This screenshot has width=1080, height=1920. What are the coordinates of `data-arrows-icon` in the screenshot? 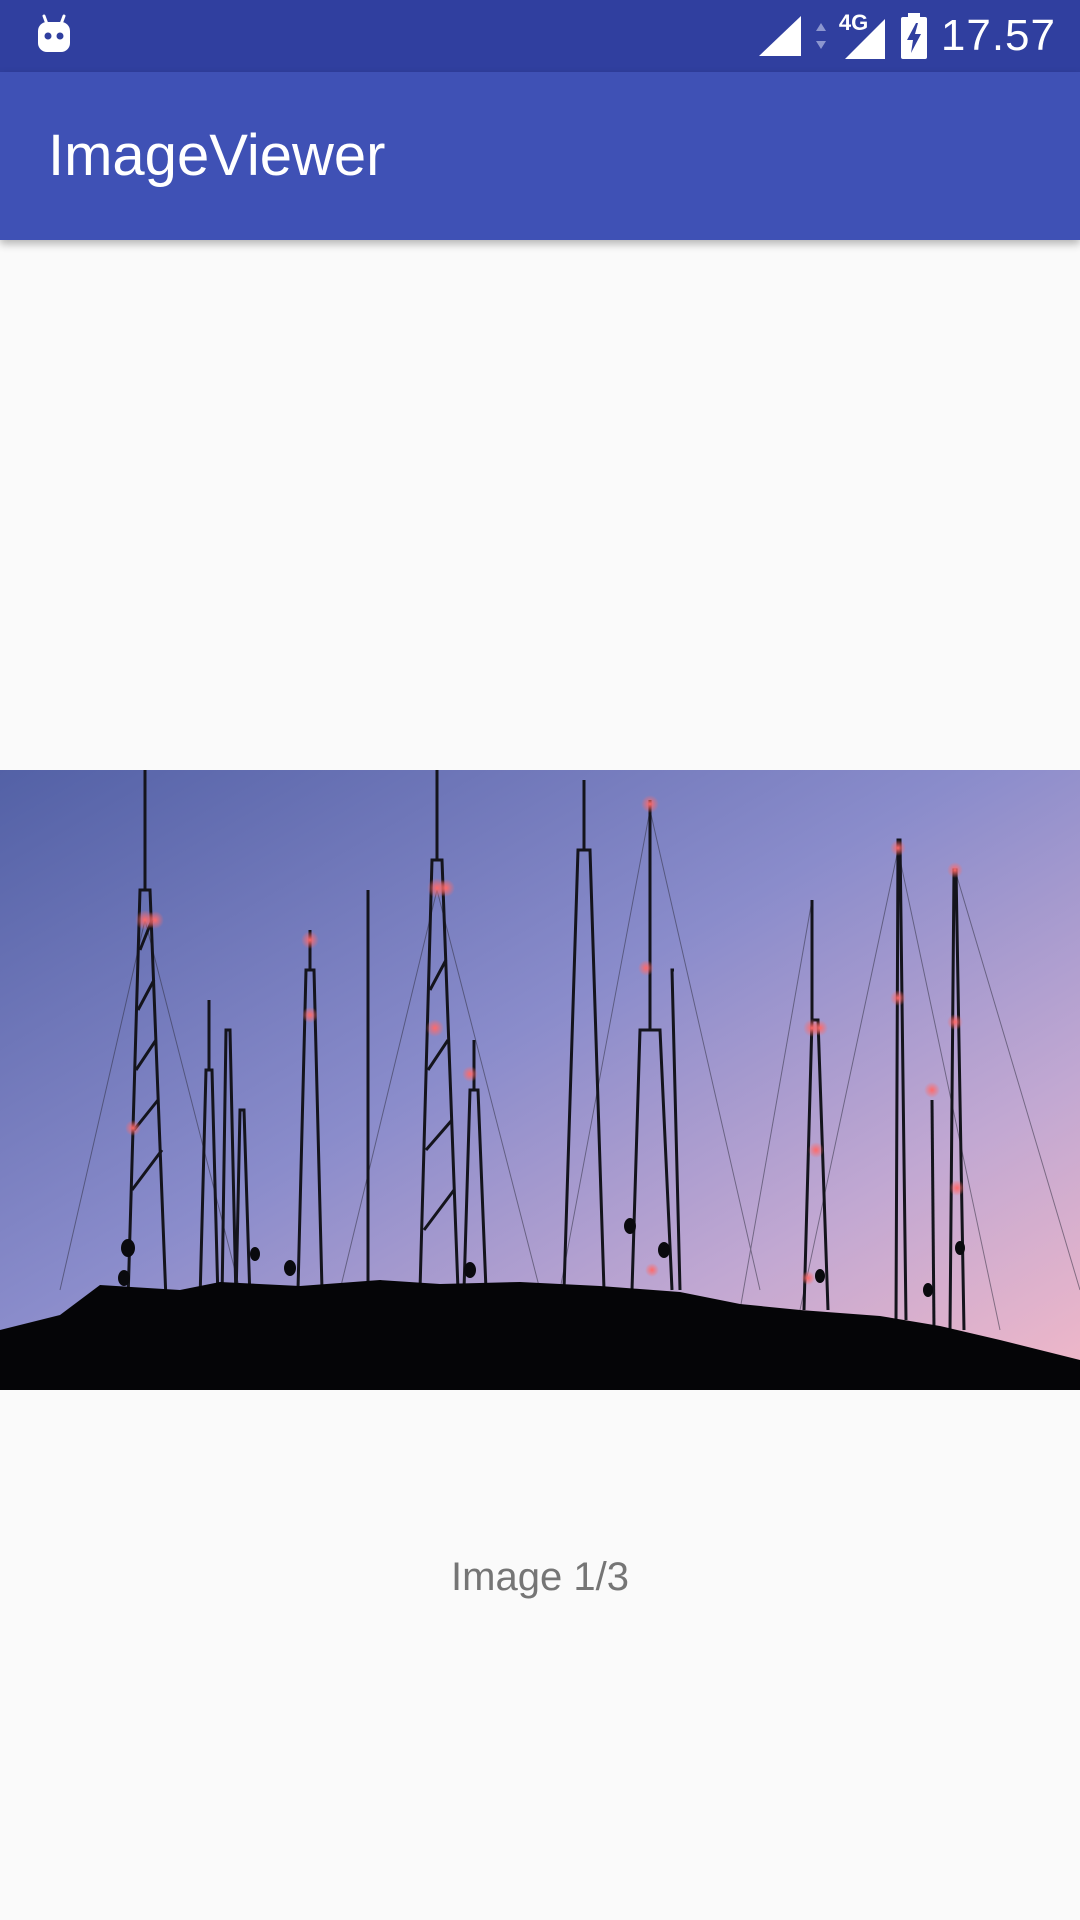 It's located at (820, 36).